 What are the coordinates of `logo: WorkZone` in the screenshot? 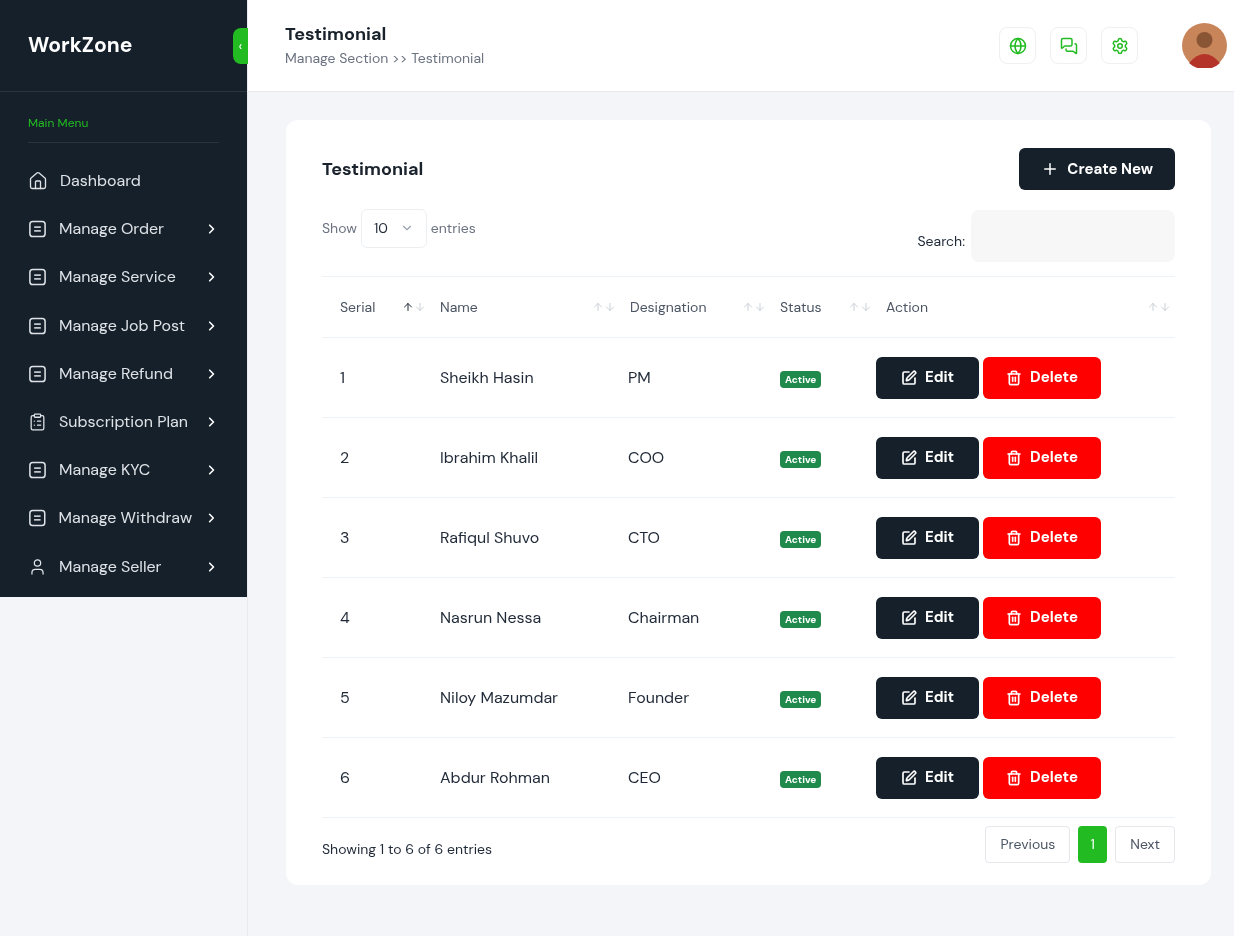 It's located at (80, 45).